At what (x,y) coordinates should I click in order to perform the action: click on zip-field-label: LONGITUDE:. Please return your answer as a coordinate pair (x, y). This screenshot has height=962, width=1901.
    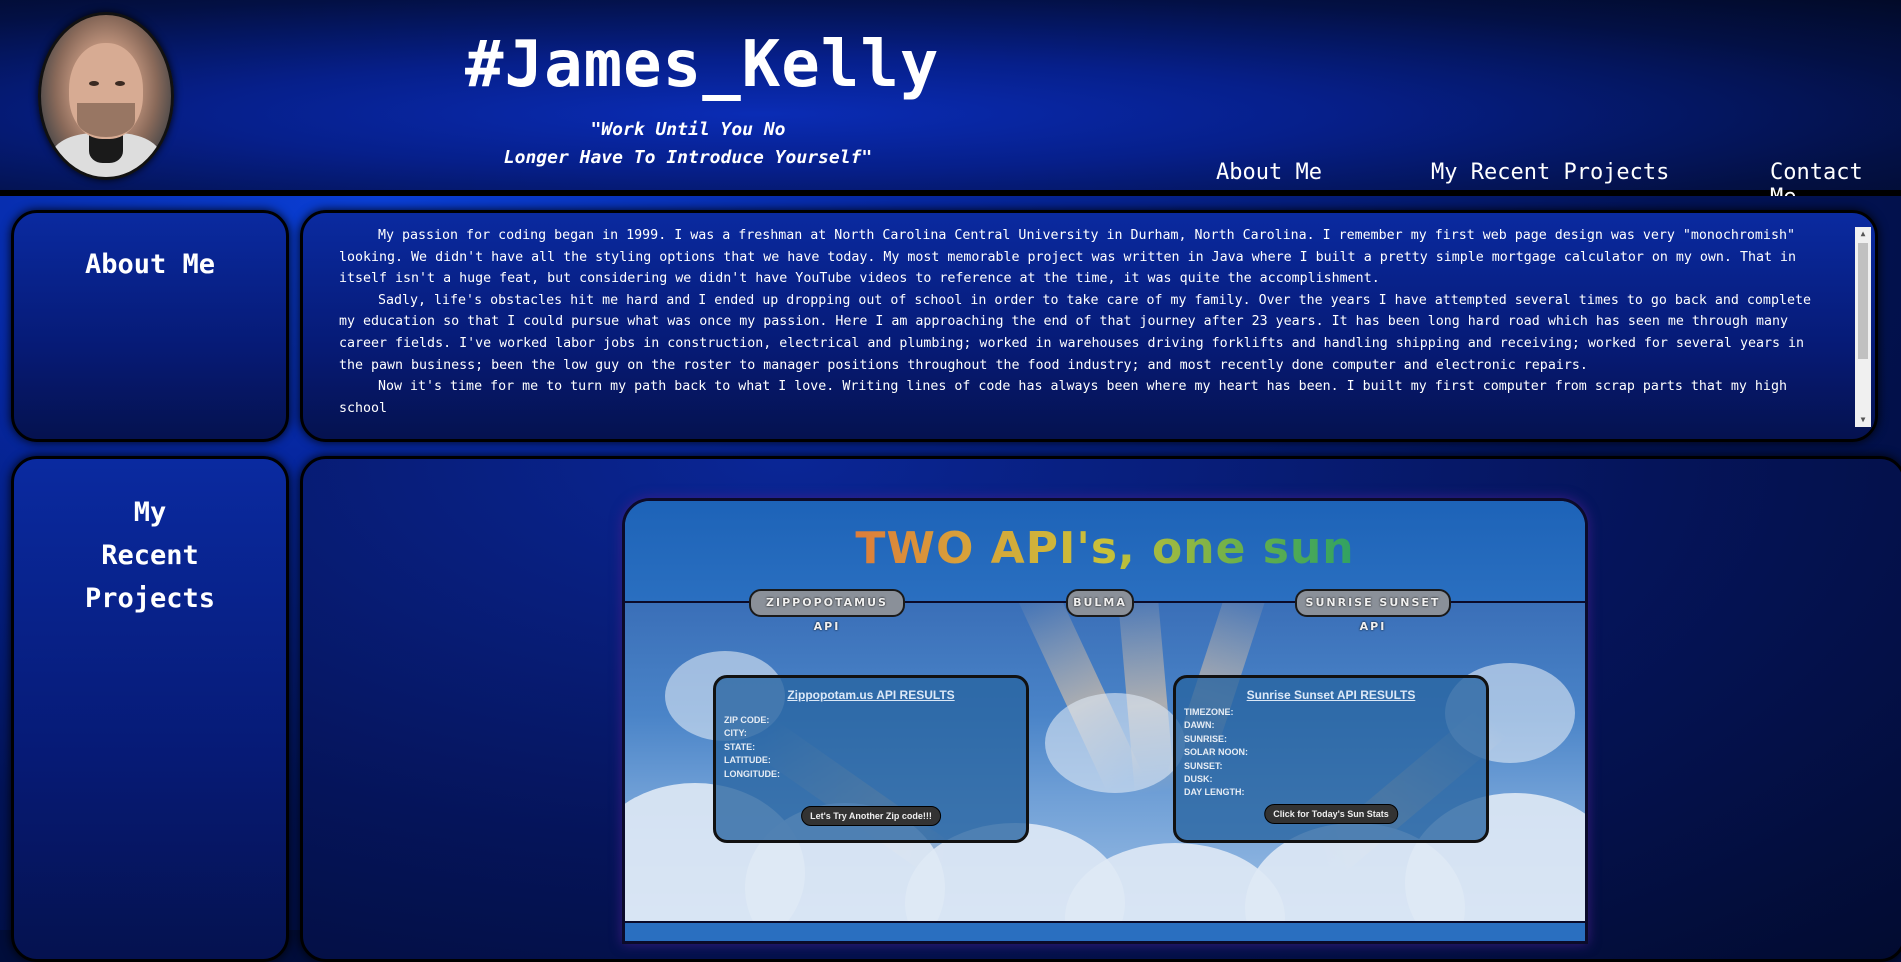
    Looking at the image, I should click on (752, 773).